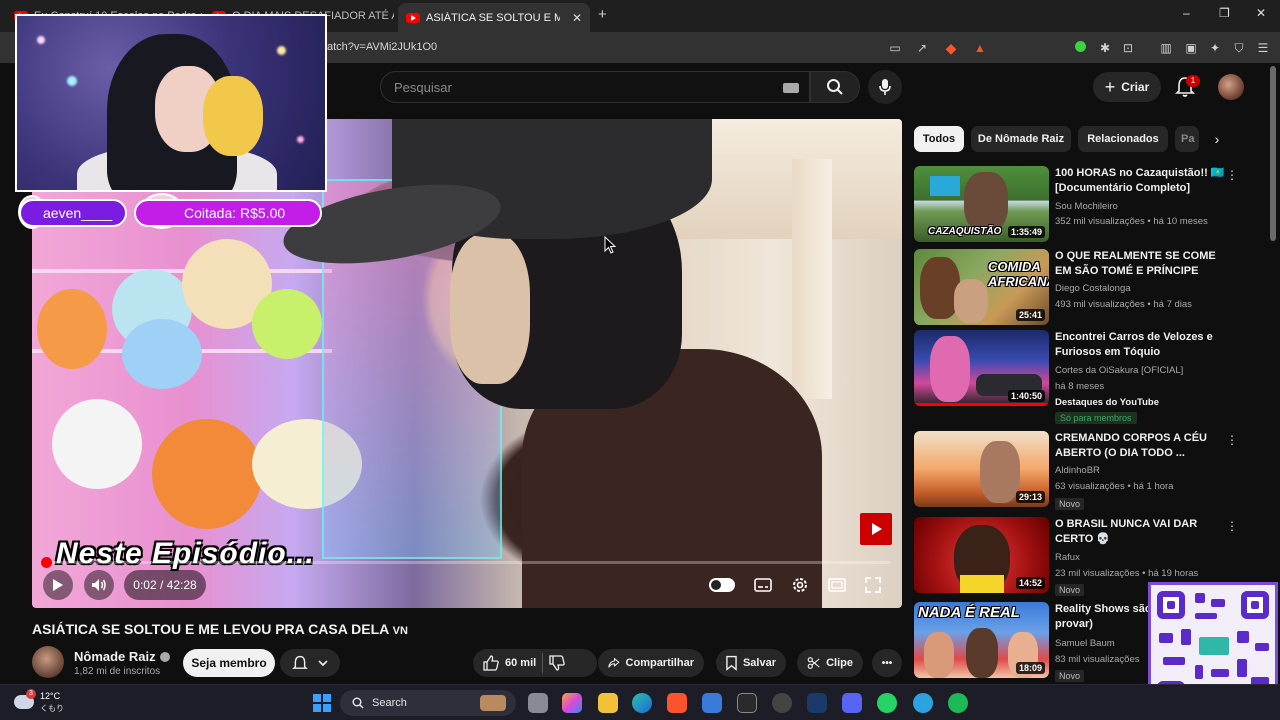 The width and height of the screenshot is (1280, 720). Describe the element at coordinates (852, 703) in the screenshot. I see `discord-icon` at that location.